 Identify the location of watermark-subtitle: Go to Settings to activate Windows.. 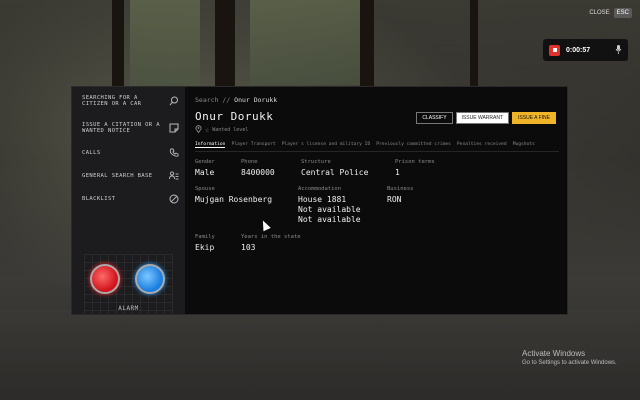
(569, 363).